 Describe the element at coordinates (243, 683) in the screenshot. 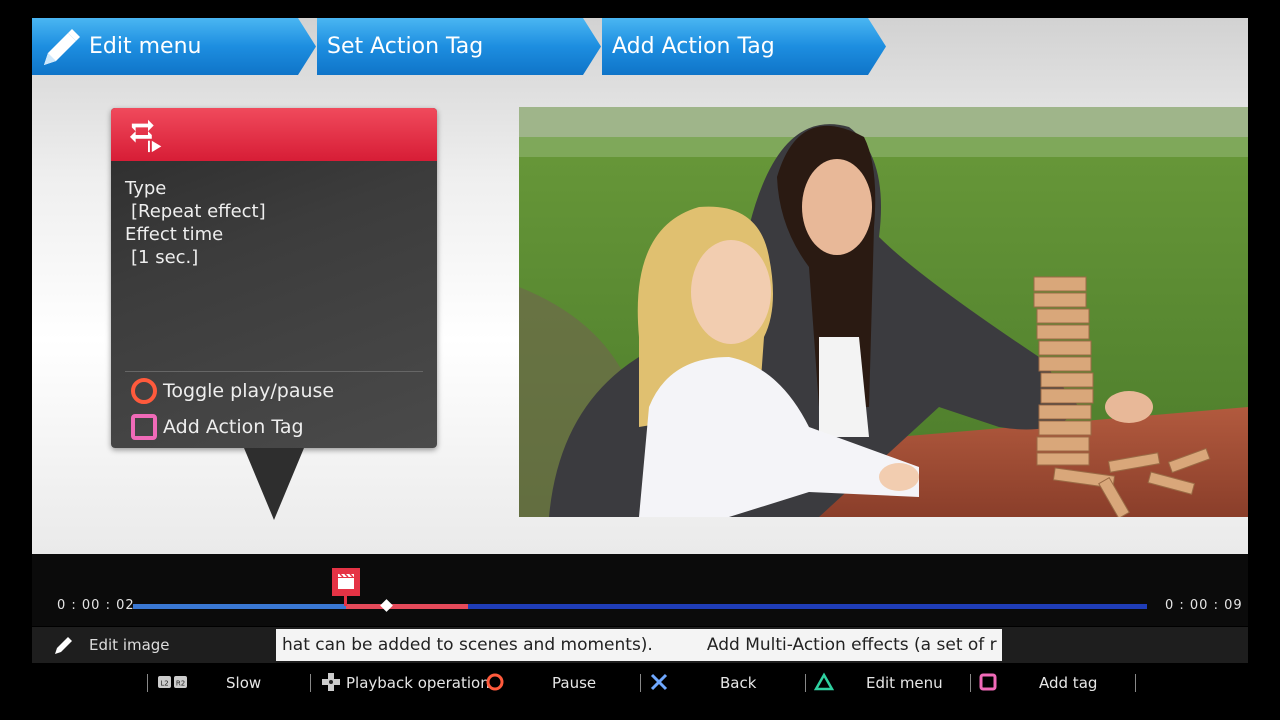

I see `control-slow: Slow` at that location.